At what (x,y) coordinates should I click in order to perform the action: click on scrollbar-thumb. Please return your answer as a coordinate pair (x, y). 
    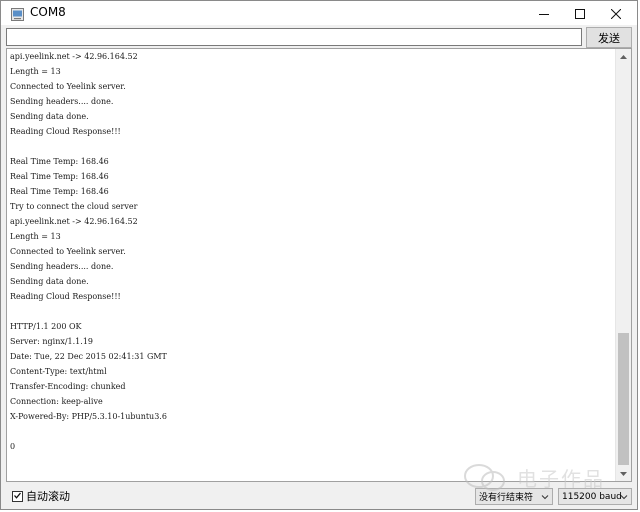
    Looking at the image, I should click on (623, 399).